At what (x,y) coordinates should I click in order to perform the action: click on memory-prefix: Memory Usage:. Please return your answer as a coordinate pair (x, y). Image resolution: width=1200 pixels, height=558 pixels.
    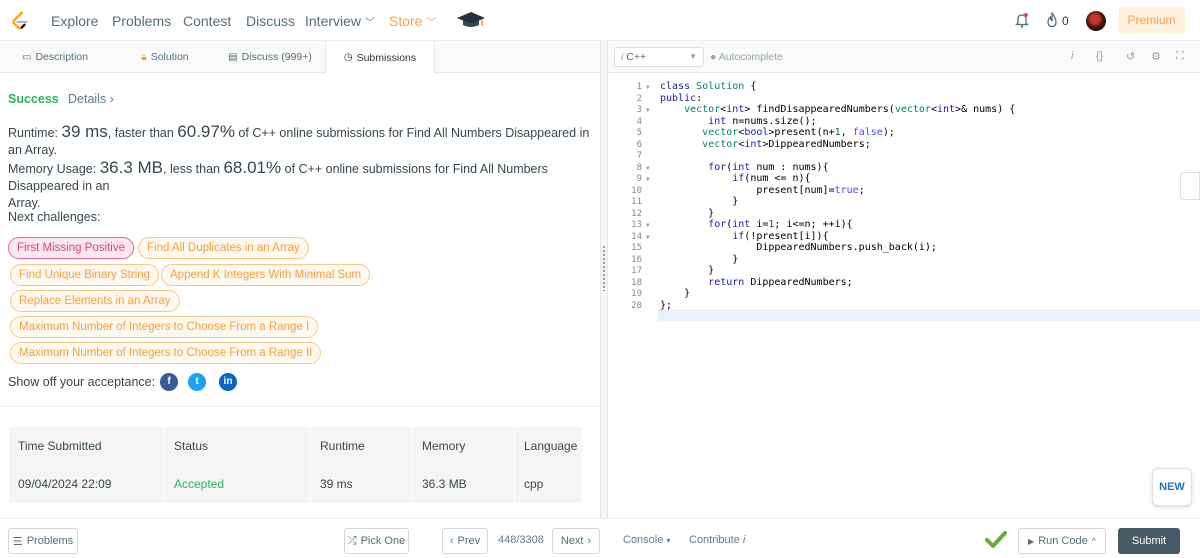
    Looking at the image, I should click on (54, 169).